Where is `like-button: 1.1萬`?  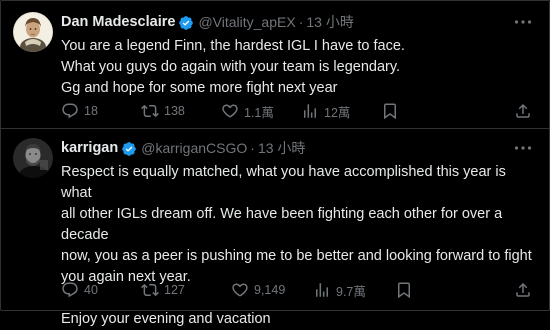
like-button: 1.1萬 is located at coordinates (261, 111).